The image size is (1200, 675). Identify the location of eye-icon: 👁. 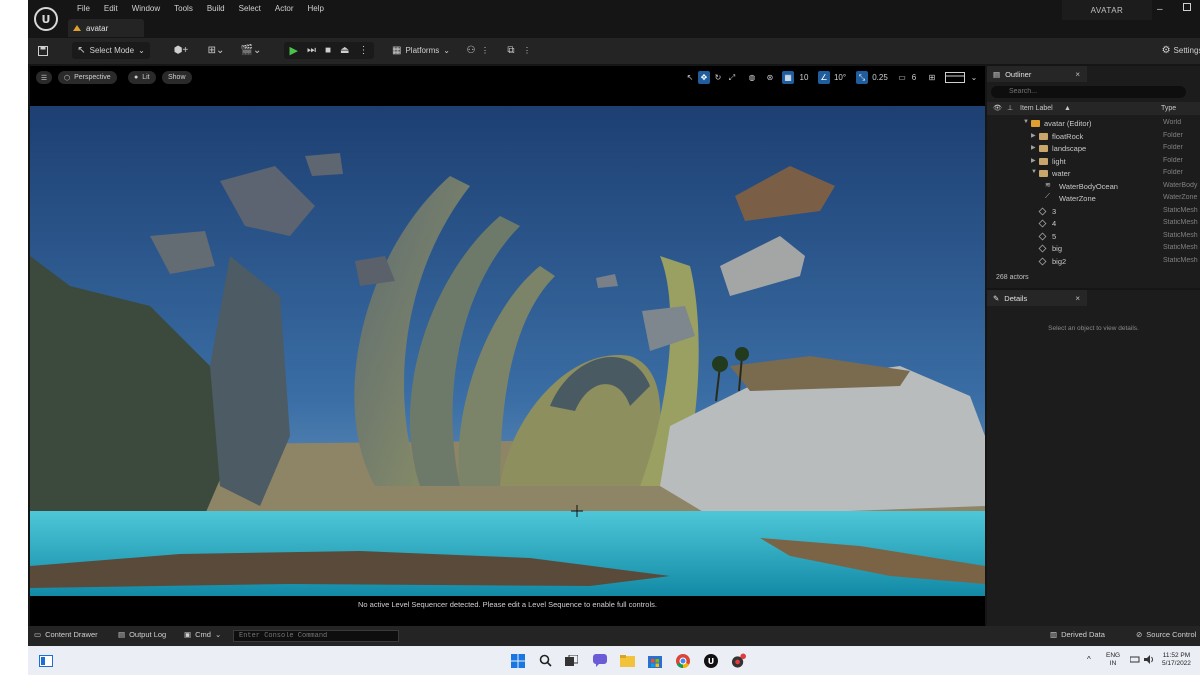
(997, 108).